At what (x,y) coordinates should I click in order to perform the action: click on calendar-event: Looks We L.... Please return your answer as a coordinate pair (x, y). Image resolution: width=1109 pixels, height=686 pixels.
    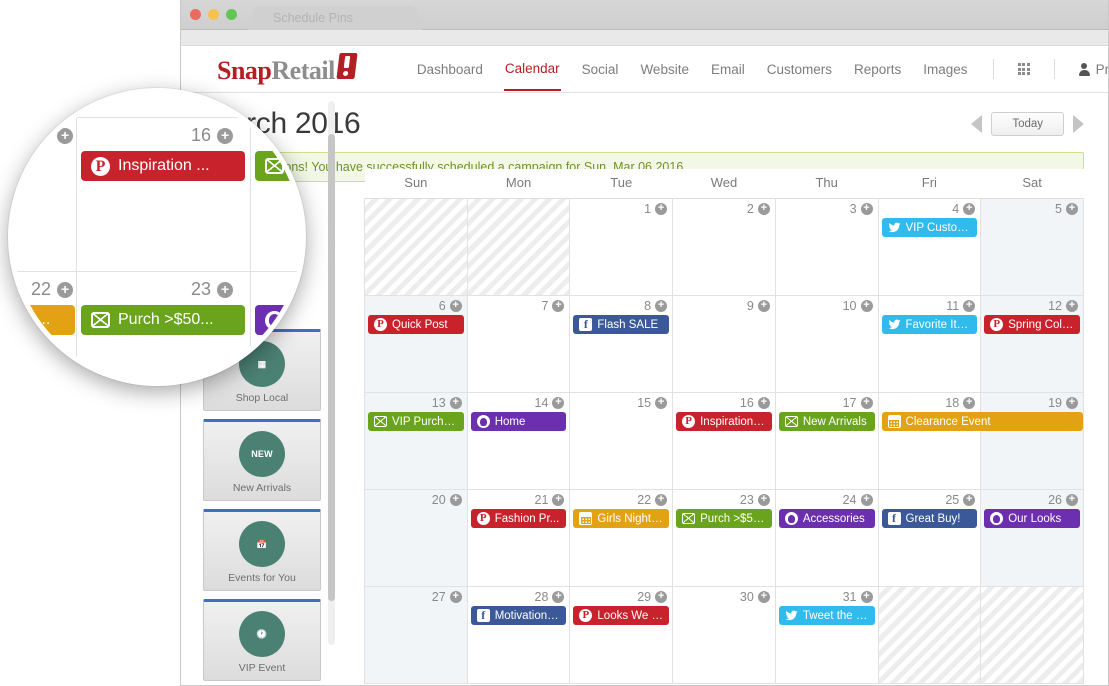
    Looking at the image, I should click on (621, 615).